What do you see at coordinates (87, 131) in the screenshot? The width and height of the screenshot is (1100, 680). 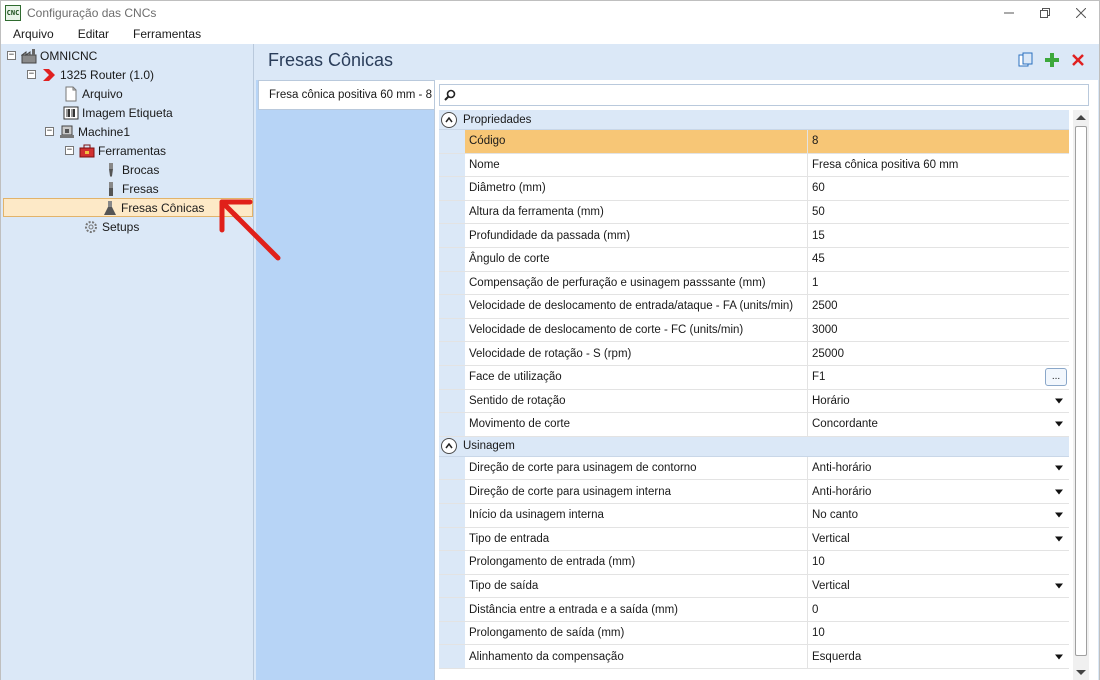 I see `tree-item-machine1: − Machine1` at bounding box center [87, 131].